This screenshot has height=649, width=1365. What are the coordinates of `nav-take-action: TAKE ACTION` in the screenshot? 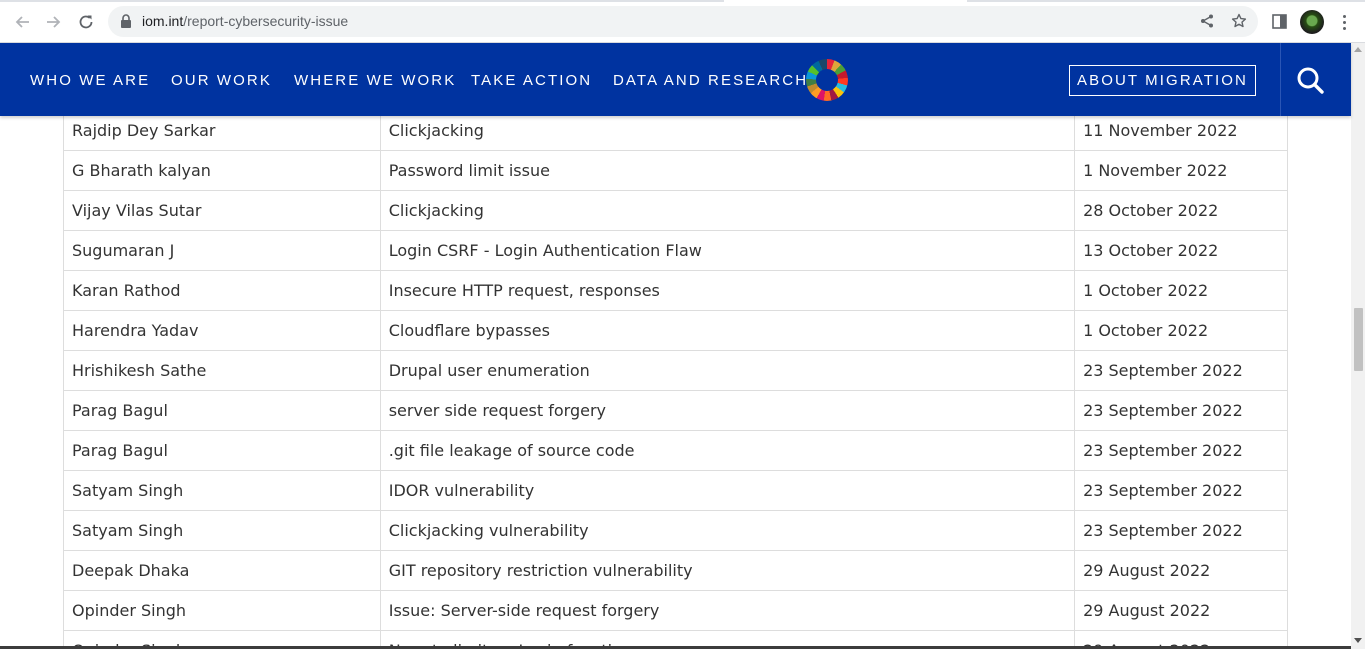 It's located at (531, 80).